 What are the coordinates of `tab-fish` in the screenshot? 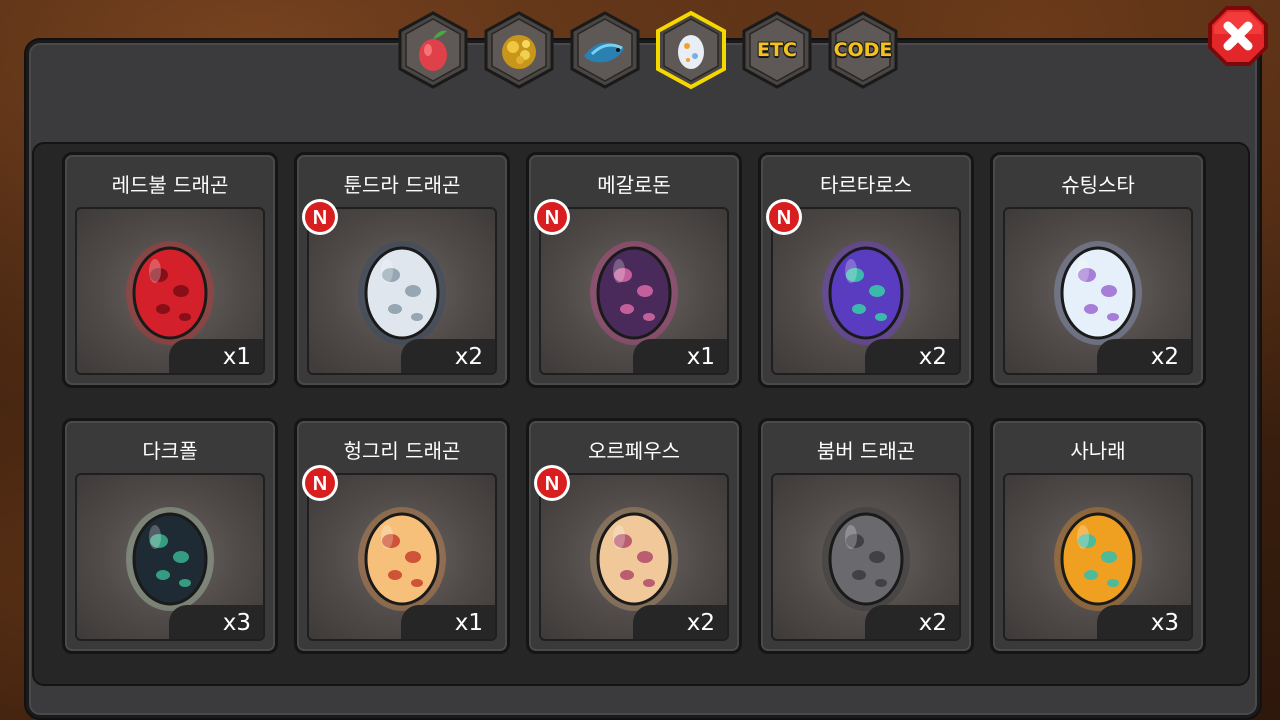 It's located at (605, 50).